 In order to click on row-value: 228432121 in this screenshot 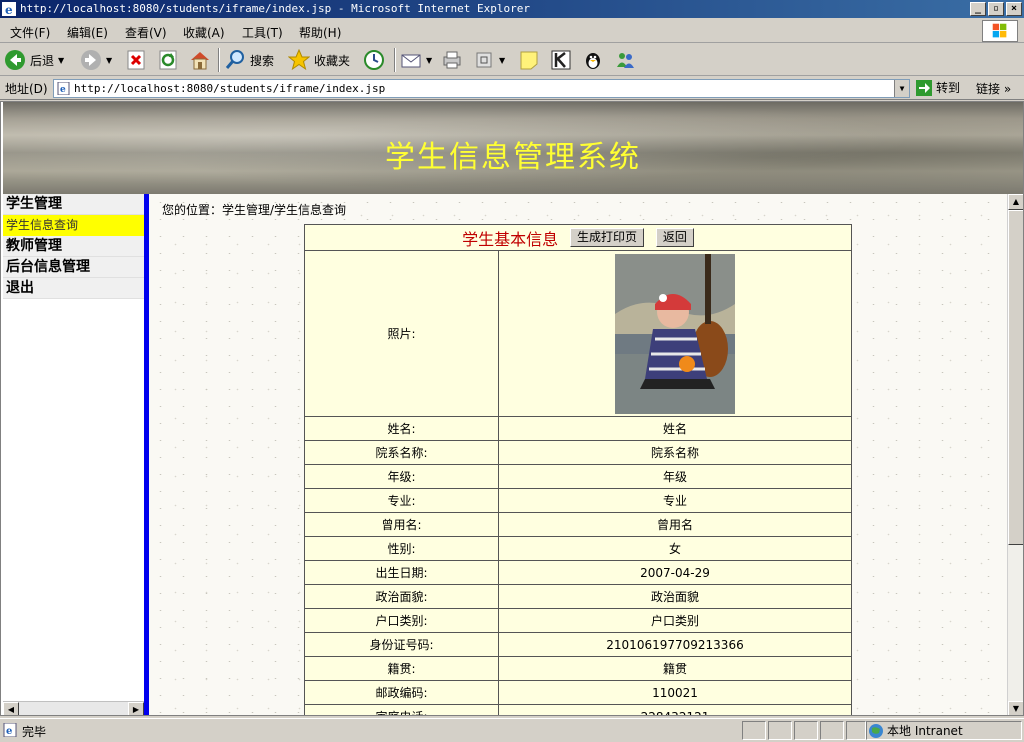, I will do `click(675, 709)`.